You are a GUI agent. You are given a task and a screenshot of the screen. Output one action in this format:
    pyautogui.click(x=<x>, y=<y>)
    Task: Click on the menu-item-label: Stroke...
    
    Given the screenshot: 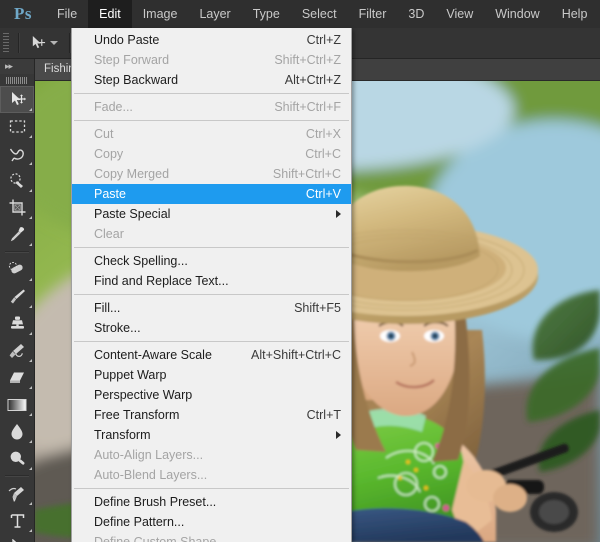 What is the action you would take?
    pyautogui.click(x=117, y=328)
    